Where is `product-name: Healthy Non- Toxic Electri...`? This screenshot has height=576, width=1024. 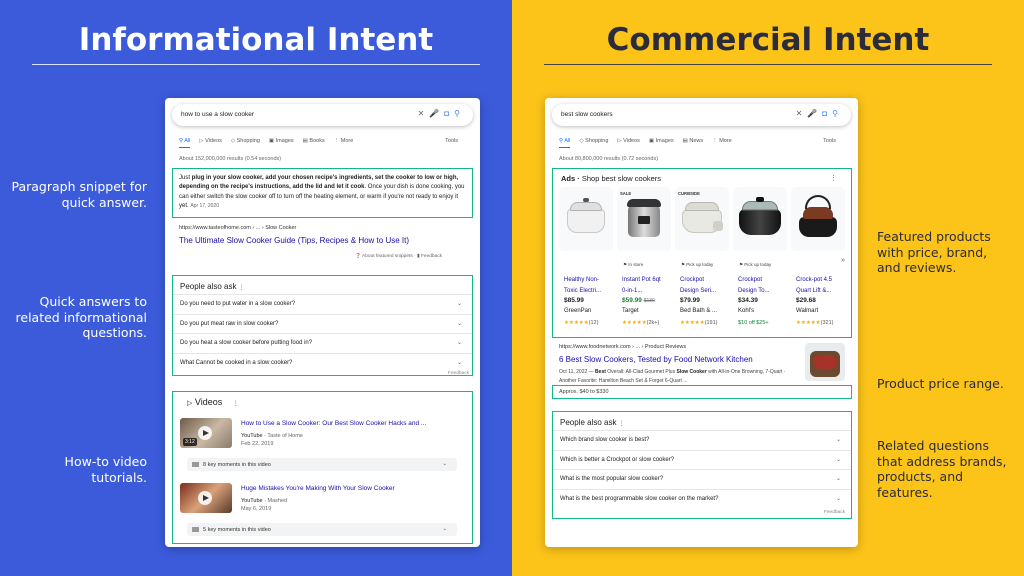 product-name: Healthy Non- Toxic Electri... is located at coordinates (589, 285).